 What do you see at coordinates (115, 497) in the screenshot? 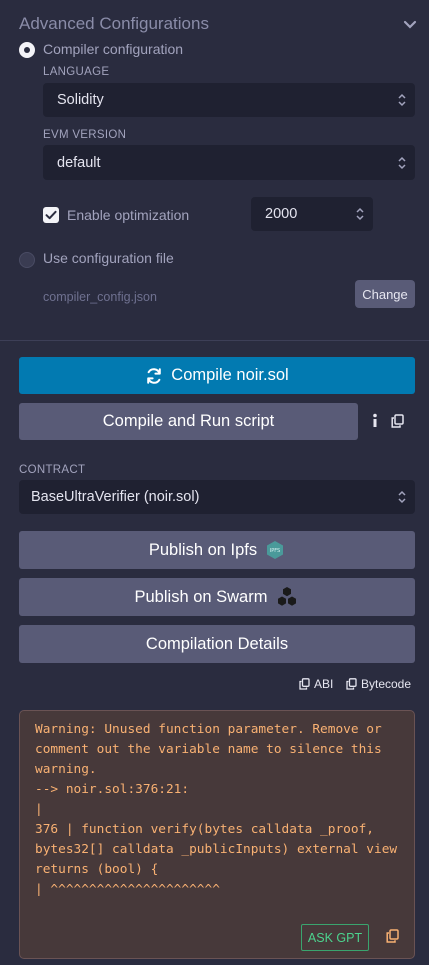
I see `contract-value: BaseUltraVerifier (noir.sol)` at bounding box center [115, 497].